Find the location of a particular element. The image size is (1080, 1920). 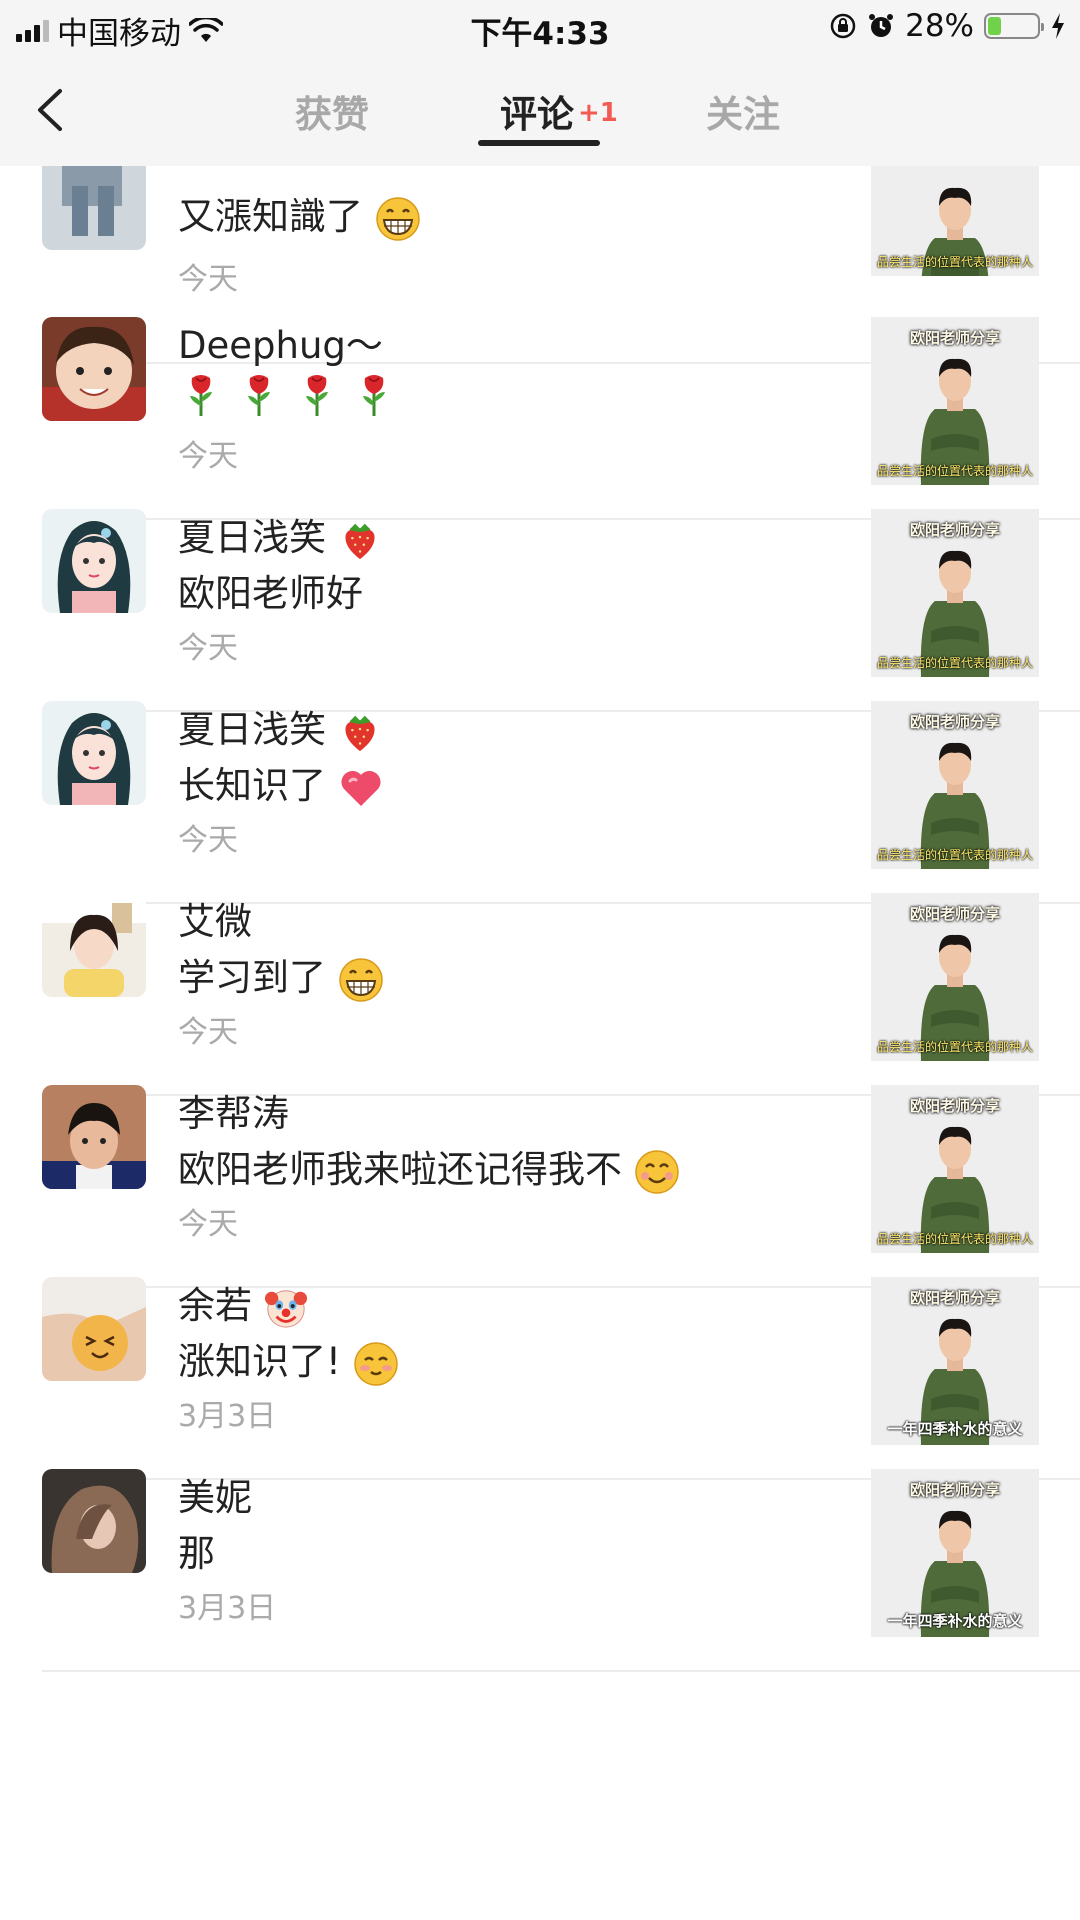

clown-icon is located at coordinates (285, 1308).